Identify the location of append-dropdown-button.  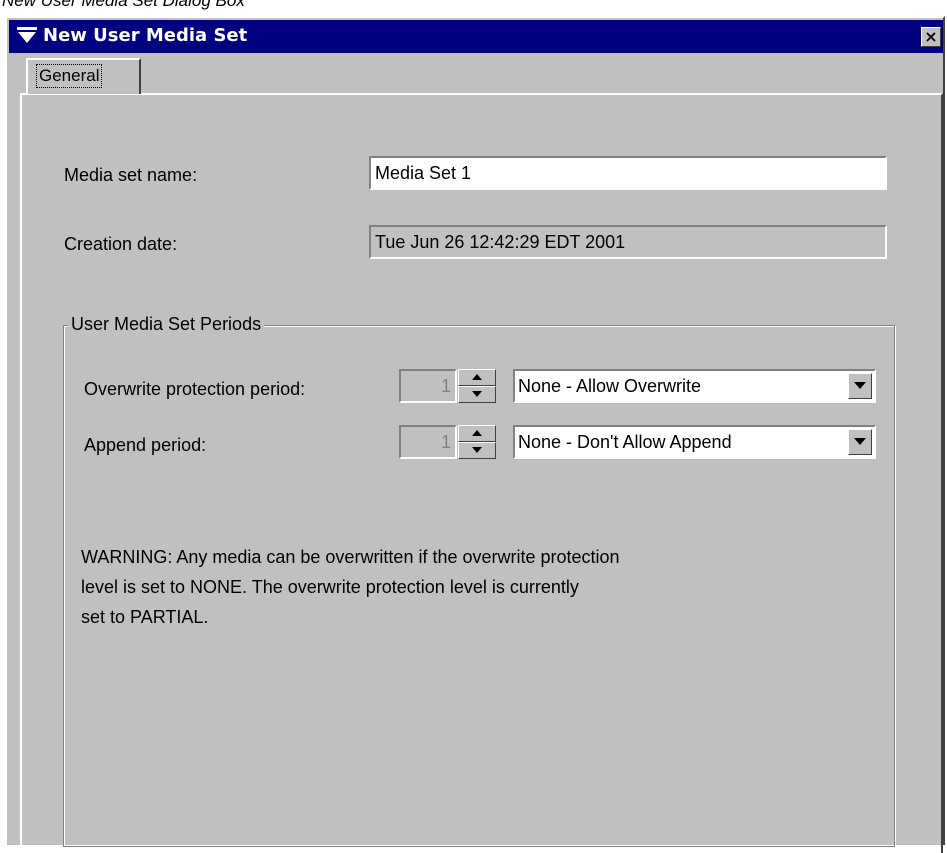
(860, 442).